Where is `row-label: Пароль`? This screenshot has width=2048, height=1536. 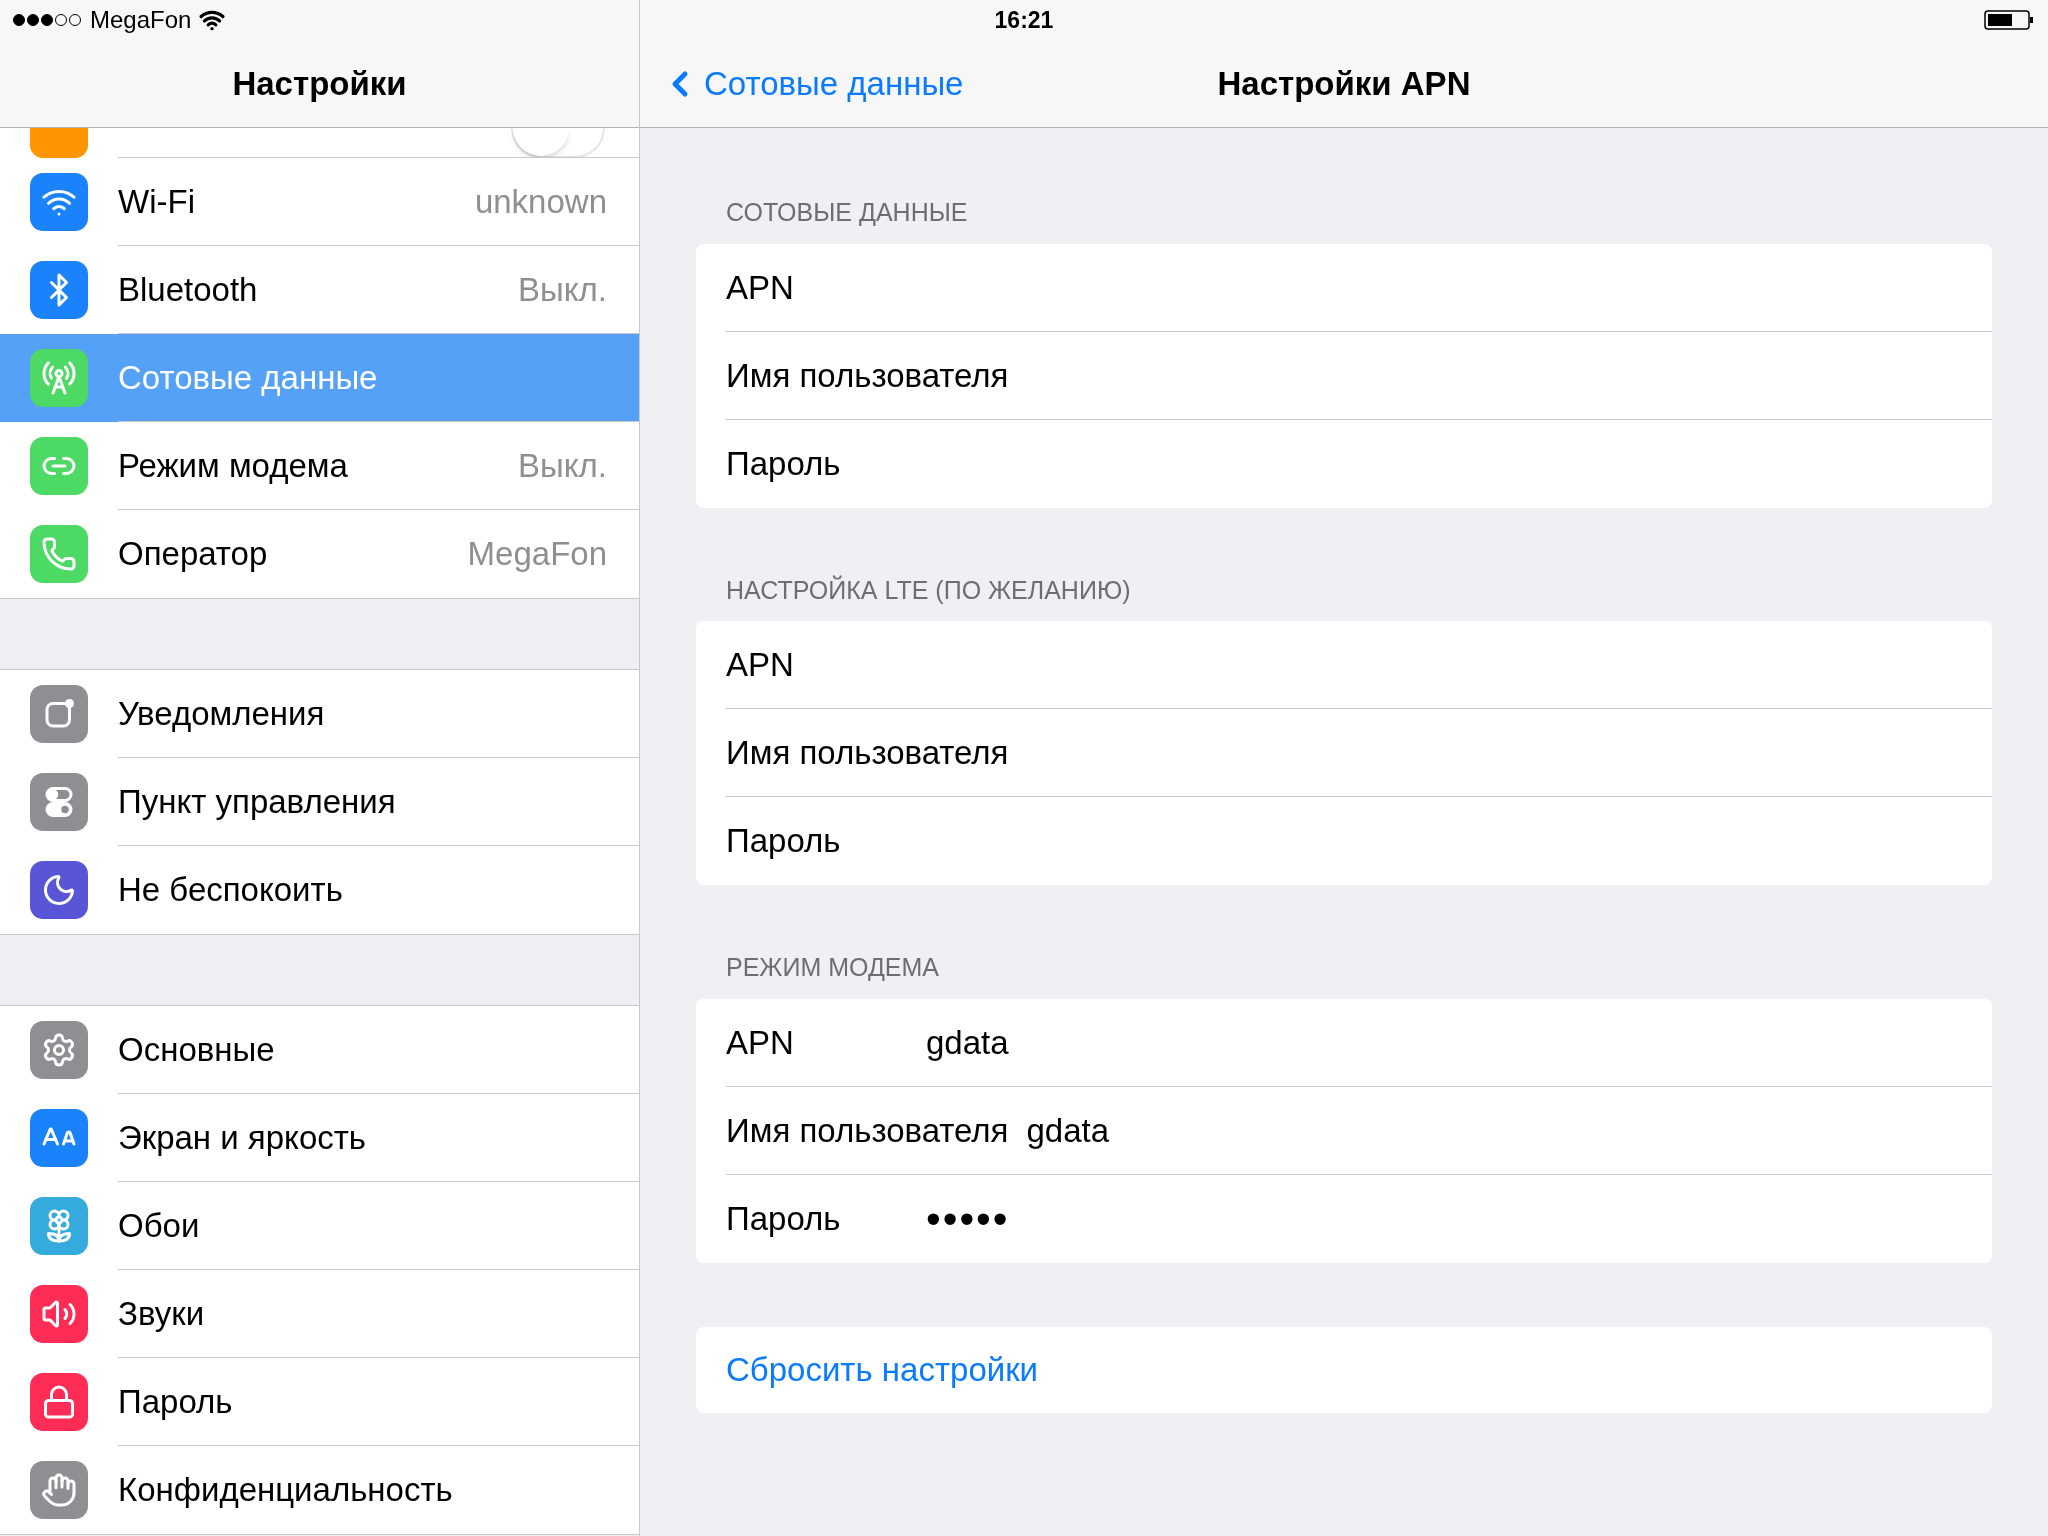 row-label: Пароль is located at coordinates (175, 1402).